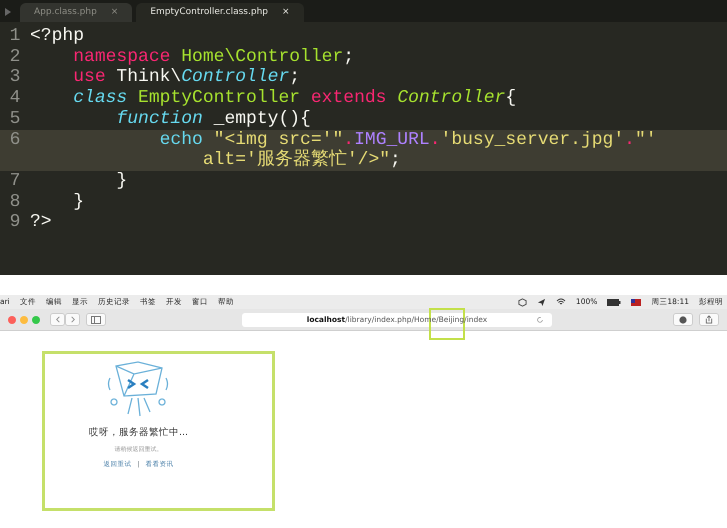  I want to click on download-button, so click(683, 319).